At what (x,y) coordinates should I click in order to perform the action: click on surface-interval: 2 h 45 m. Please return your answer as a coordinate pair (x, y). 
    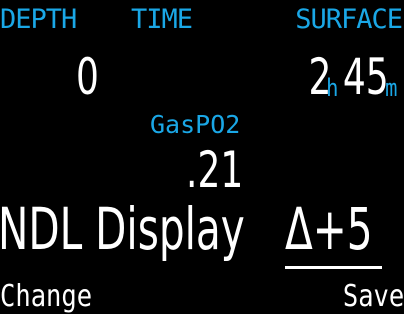
    Looking at the image, I should click on (351, 77).